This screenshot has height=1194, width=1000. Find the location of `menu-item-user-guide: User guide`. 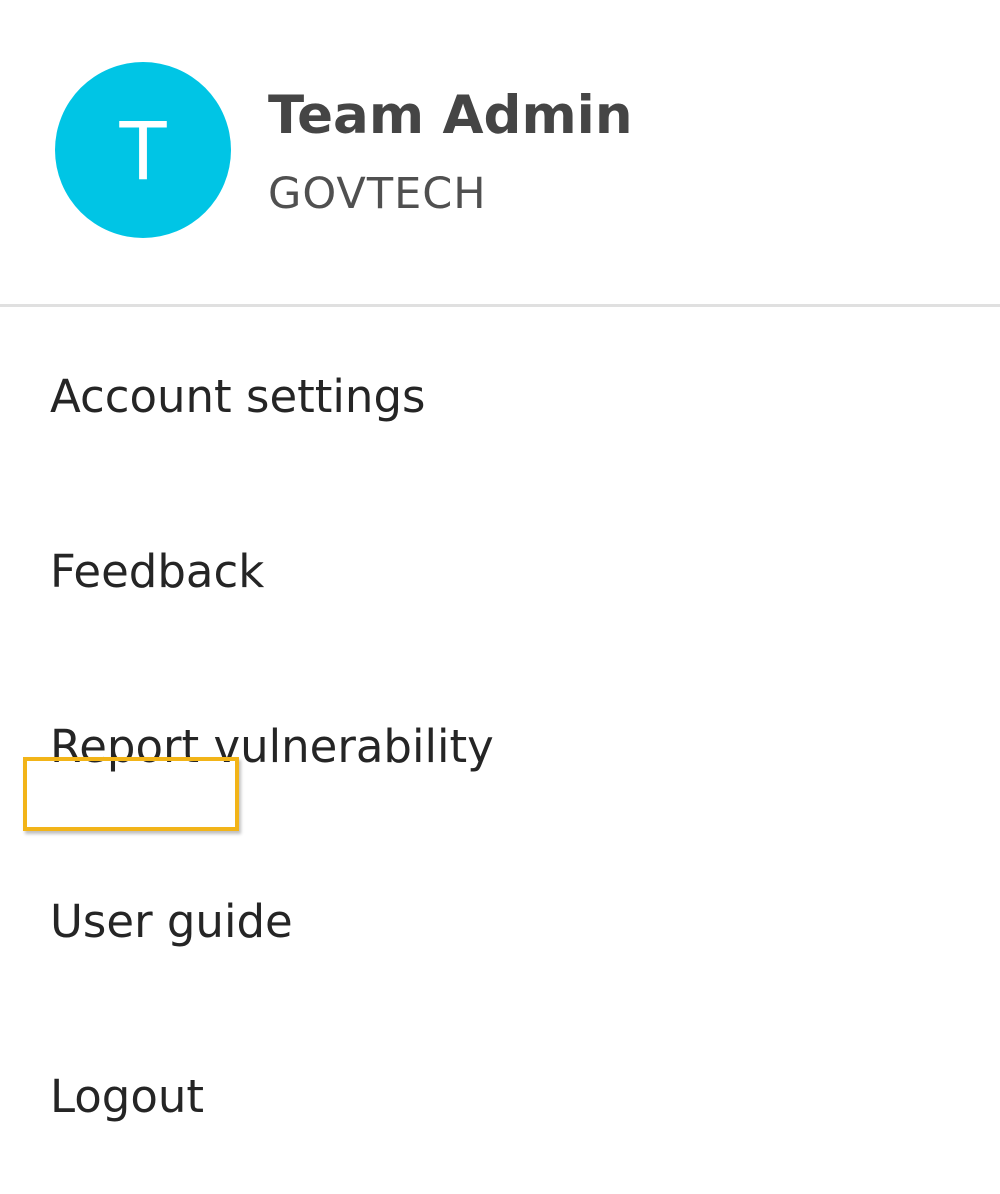

menu-item-user-guide: User guide is located at coordinates (500, 937).